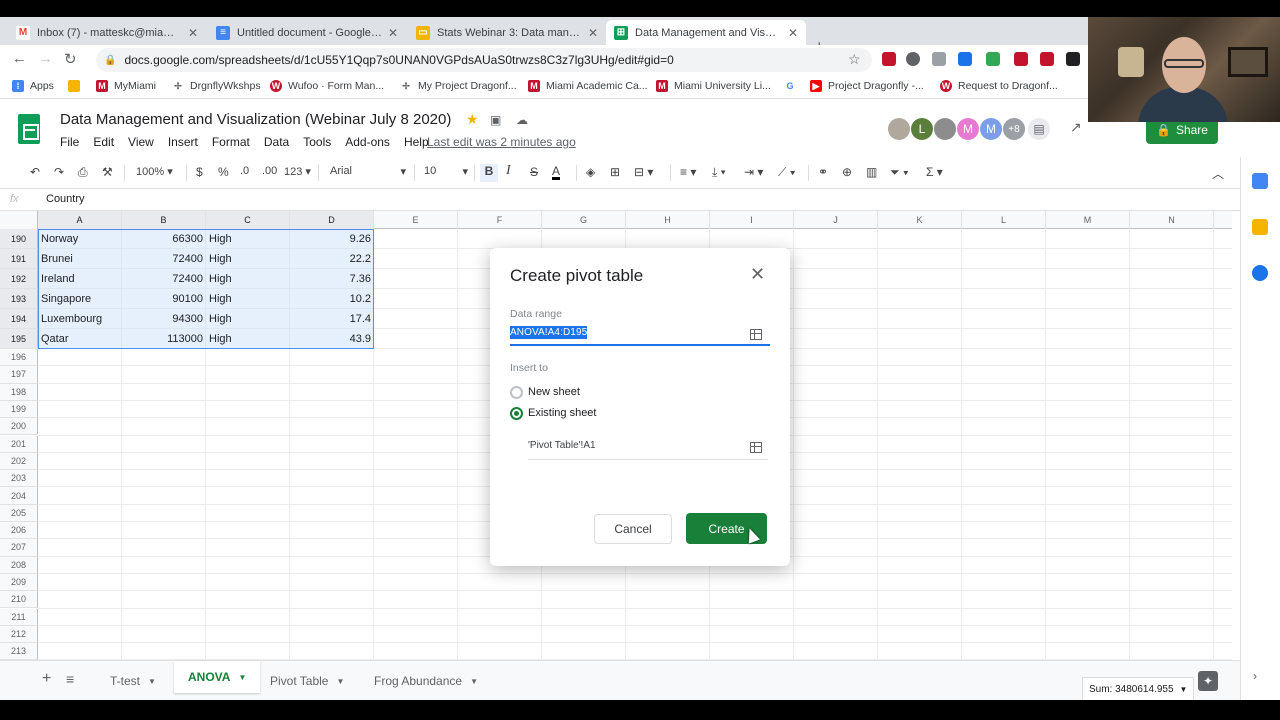 Image resolution: width=1280 pixels, height=720 pixels. I want to click on cell-gdp: 94300, so click(163, 319).